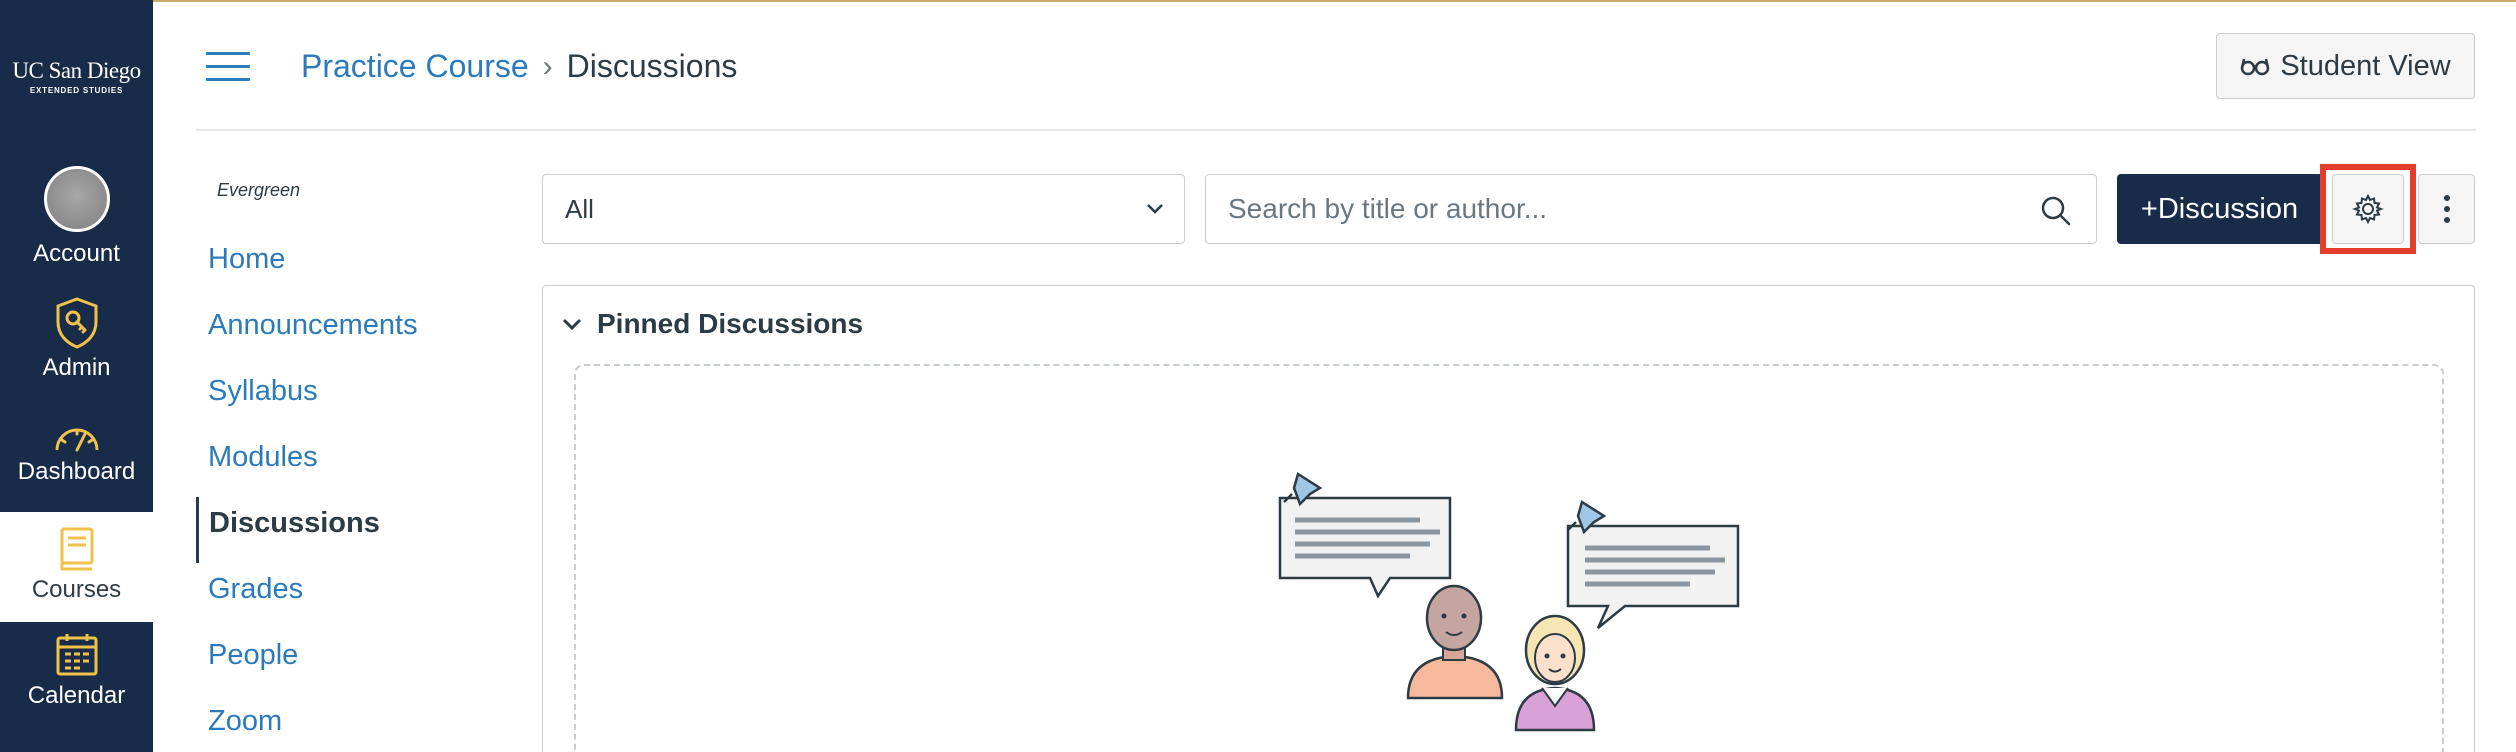 The image size is (2516, 752). What do you see at coordinates (730, 323) in the screenshot?
I see `pinned-discussions-title: Pinned Discussions` at bounding box center [730, 323].